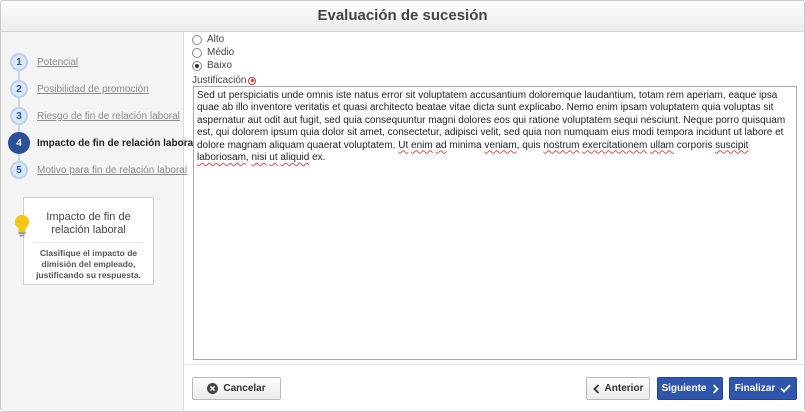  What do you see at coordinates (22, 226) in the screenshot?
I see `lightbulb-icon` at bounding box center [22, 226].